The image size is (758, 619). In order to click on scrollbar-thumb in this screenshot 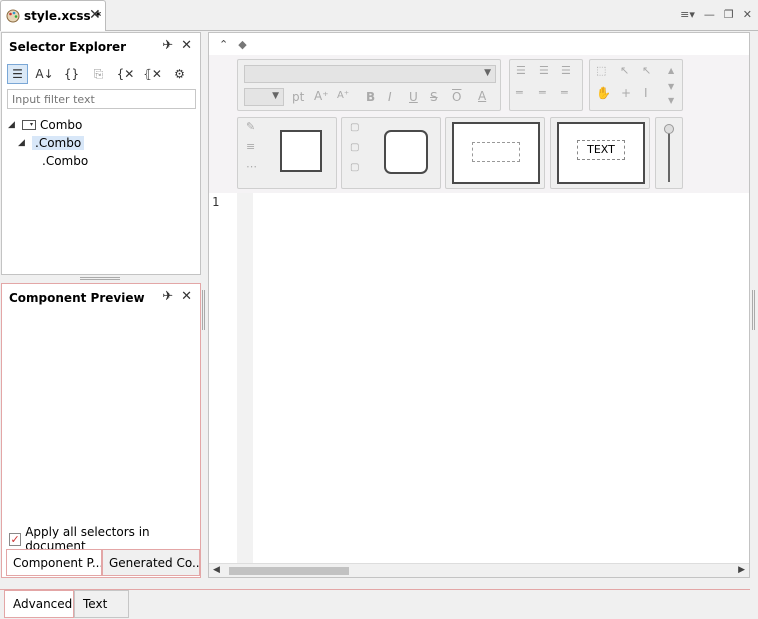, I will do `click(289, 571)`.